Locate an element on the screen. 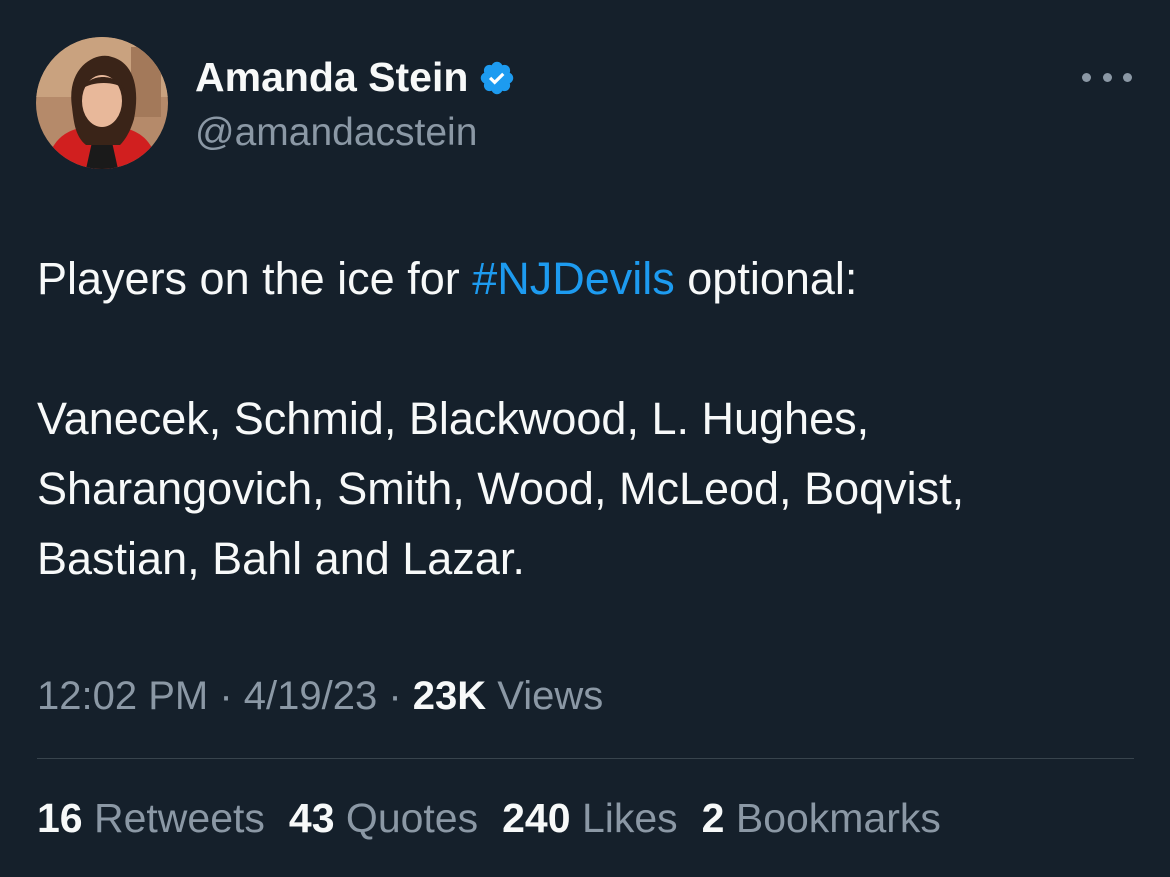 The height and width of the screenshot is (877, 1170). likes-label: Likes is located at coordinates (624, 818).